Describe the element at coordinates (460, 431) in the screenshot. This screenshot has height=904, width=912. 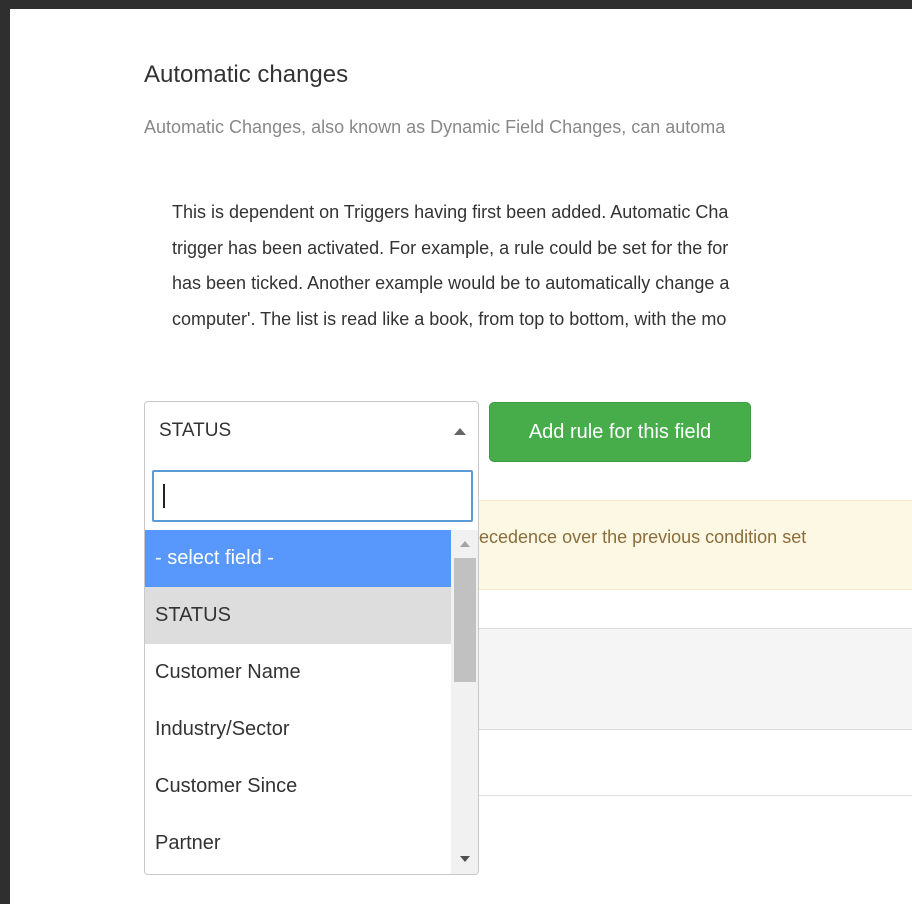
I see `chevron-up-icon` at that location.